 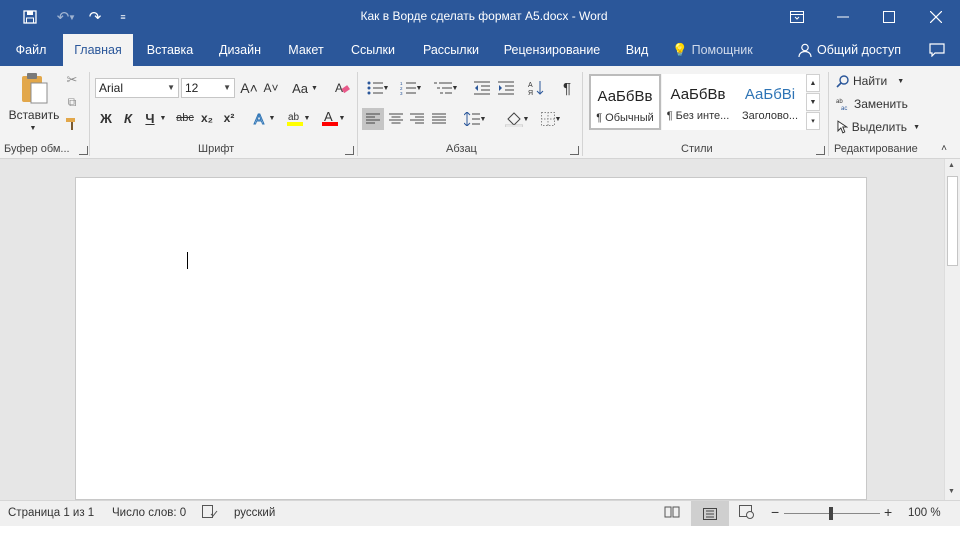 What do you see at coordinates (137, 88) in the screenshot?
I see `font-name-combo: Arial ▼` at bounding box center [137, 88].